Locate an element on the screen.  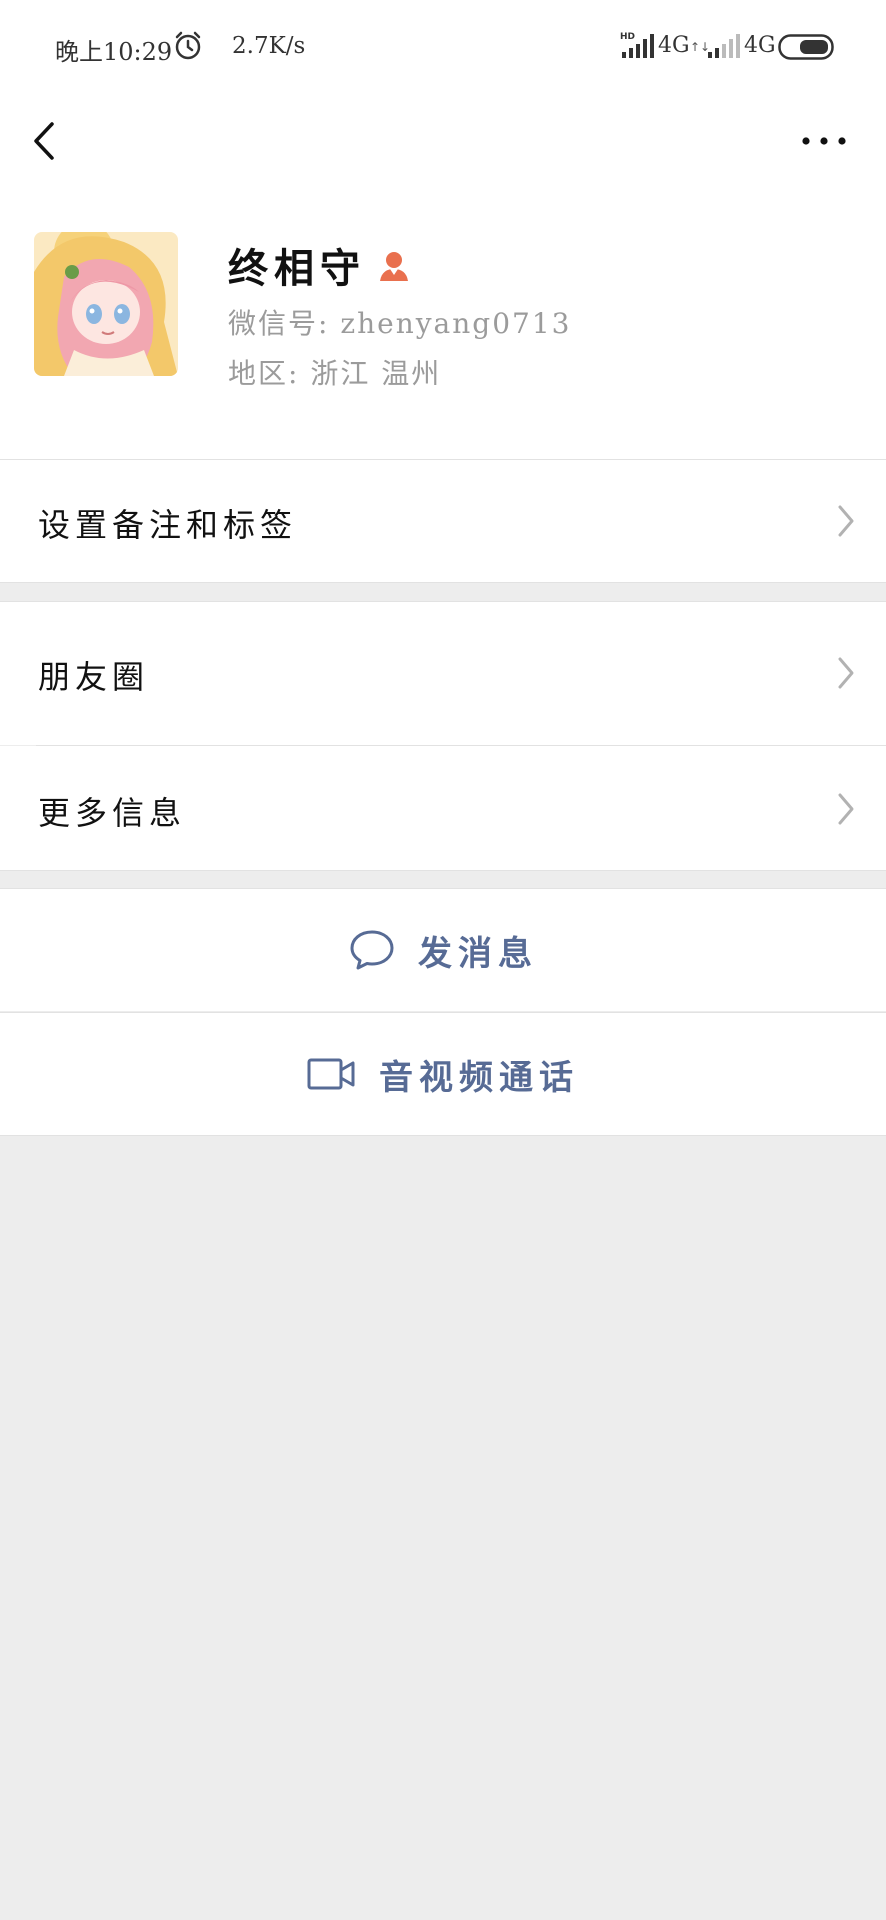
more-dots-icon is located at coordinates (824, 141).